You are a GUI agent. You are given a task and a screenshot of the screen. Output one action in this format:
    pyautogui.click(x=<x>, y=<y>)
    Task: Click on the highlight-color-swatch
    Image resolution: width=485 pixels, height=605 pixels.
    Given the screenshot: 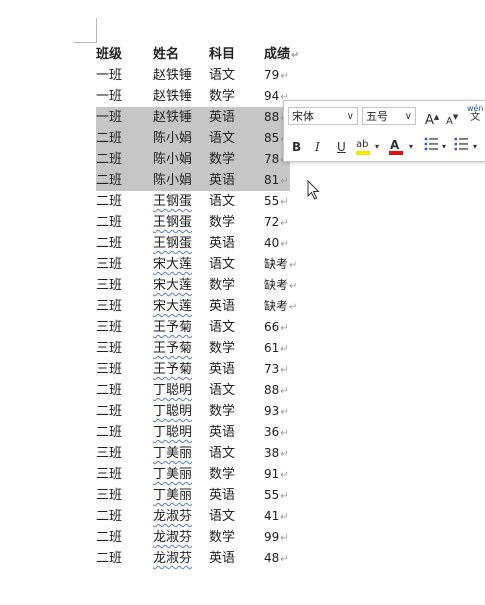 What is the action you would take?
    pyautogui.click(x=363, y=153)
    